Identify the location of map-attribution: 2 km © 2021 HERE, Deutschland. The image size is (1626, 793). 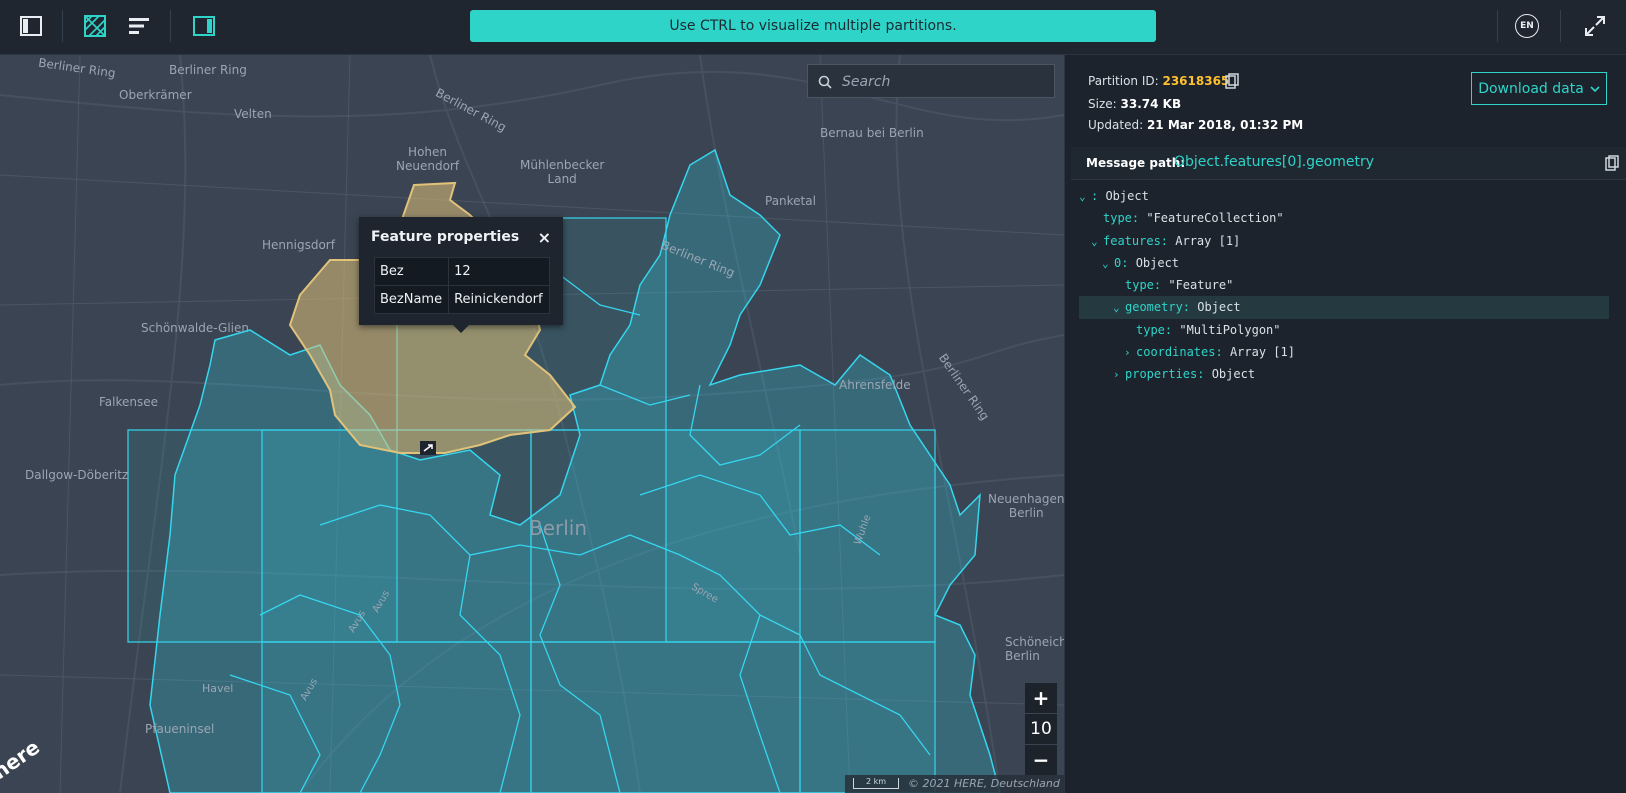
(954, 784).